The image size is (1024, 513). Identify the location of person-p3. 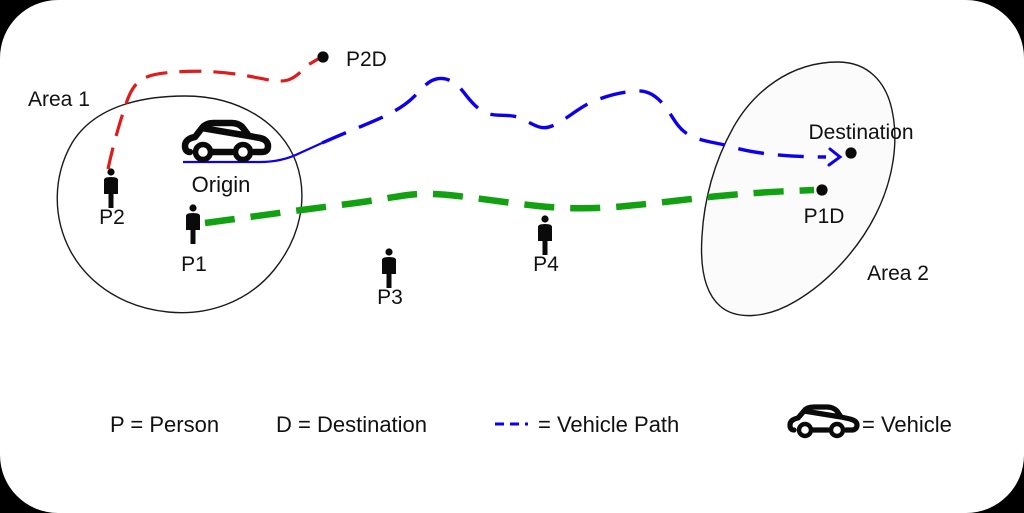
(389, 268).